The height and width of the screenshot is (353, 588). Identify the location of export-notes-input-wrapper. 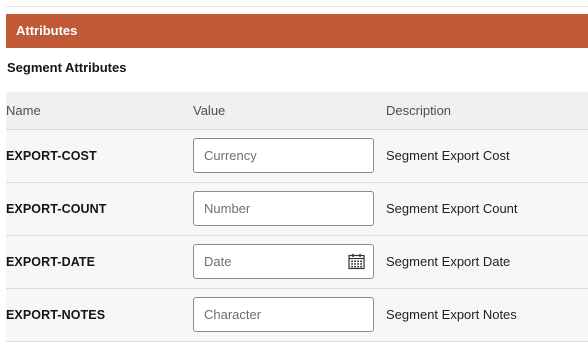
(283, 314).